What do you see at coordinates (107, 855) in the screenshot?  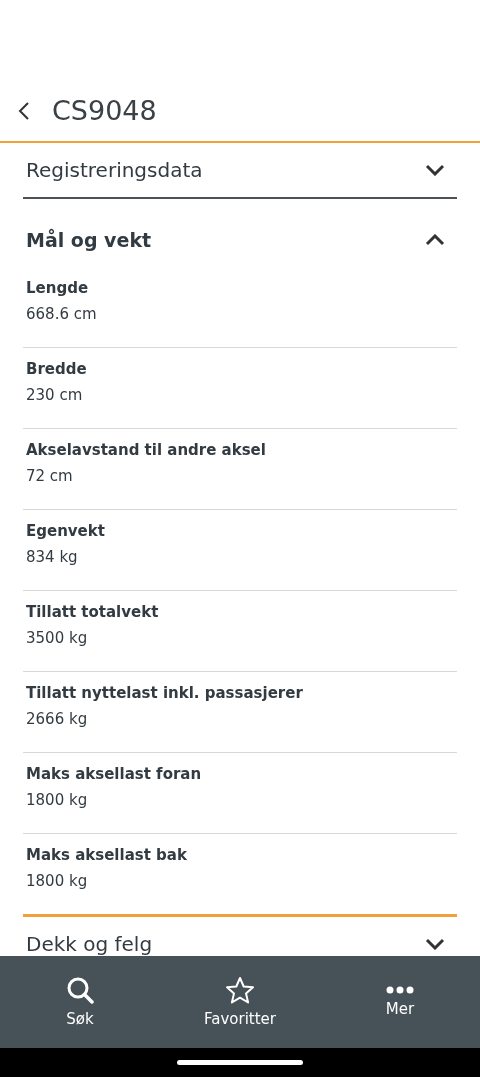 I see `field-label: Maks aksellast bak` at bounding box center [107, 855].